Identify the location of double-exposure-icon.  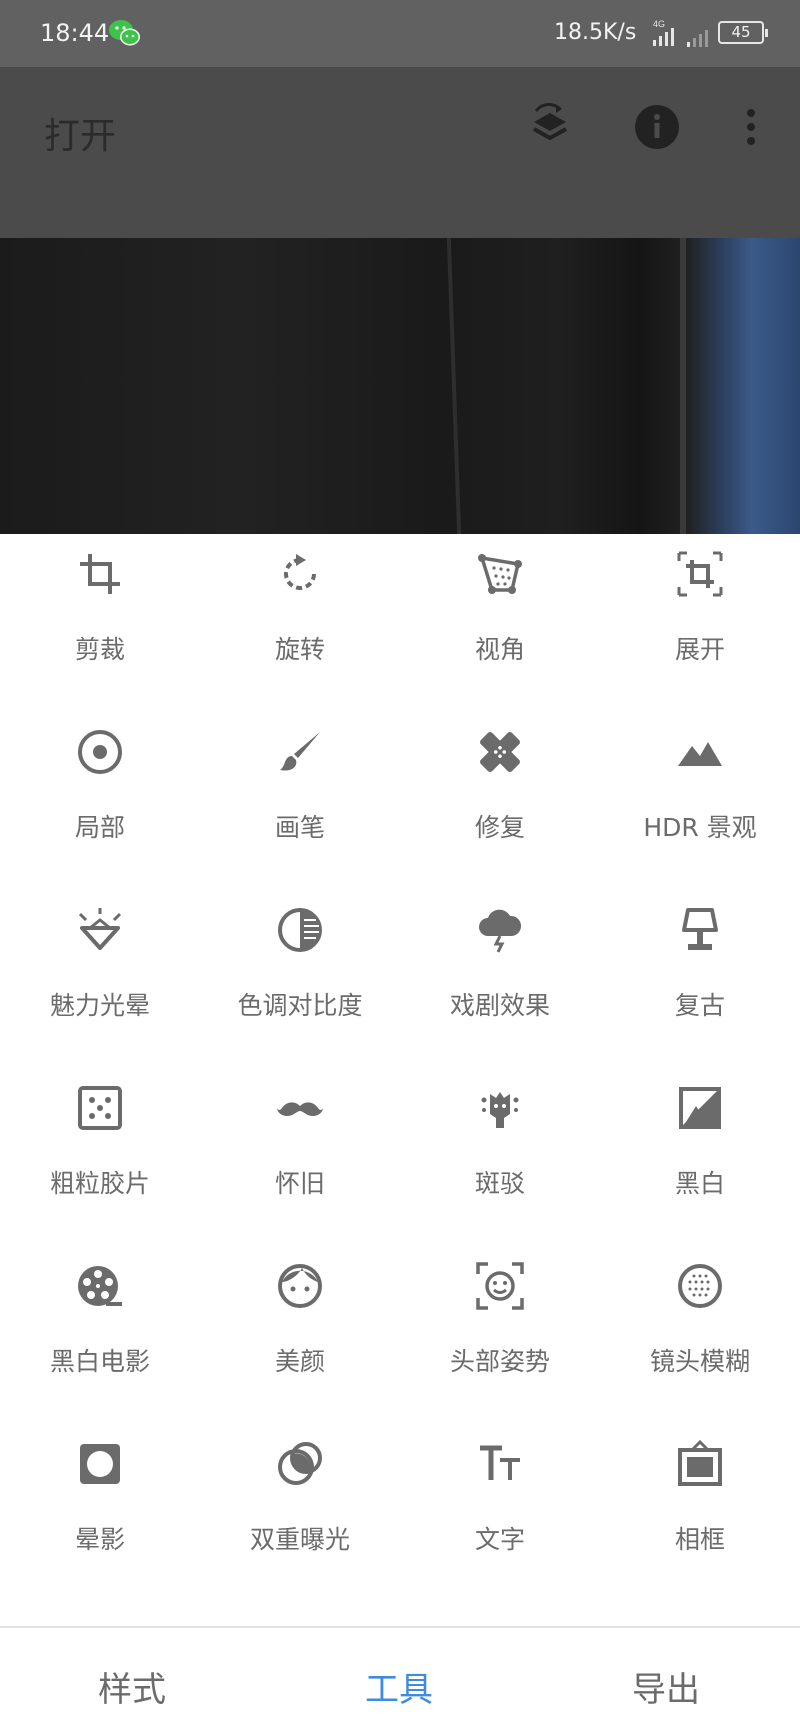
(300, 1463).